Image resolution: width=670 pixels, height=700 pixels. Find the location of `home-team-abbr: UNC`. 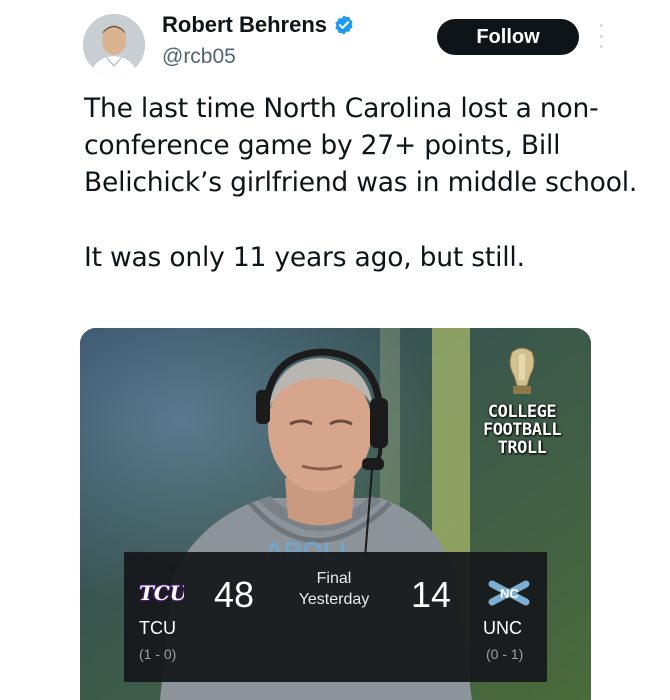

home-team-abbr: UNC is located at coordinates (502, 628).